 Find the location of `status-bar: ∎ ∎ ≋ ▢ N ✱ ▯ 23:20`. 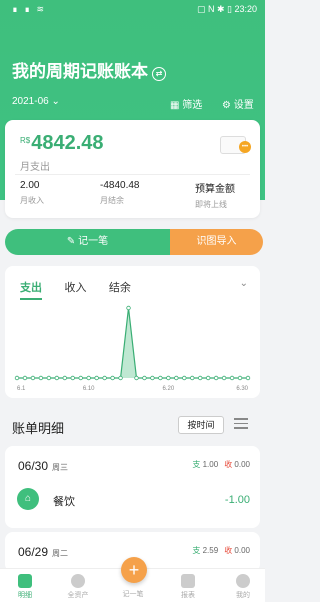

status-bar: ∎ ∎ ≋ ▢ N ✱ ▯ 23:20 is located at coordinates (132, 10).